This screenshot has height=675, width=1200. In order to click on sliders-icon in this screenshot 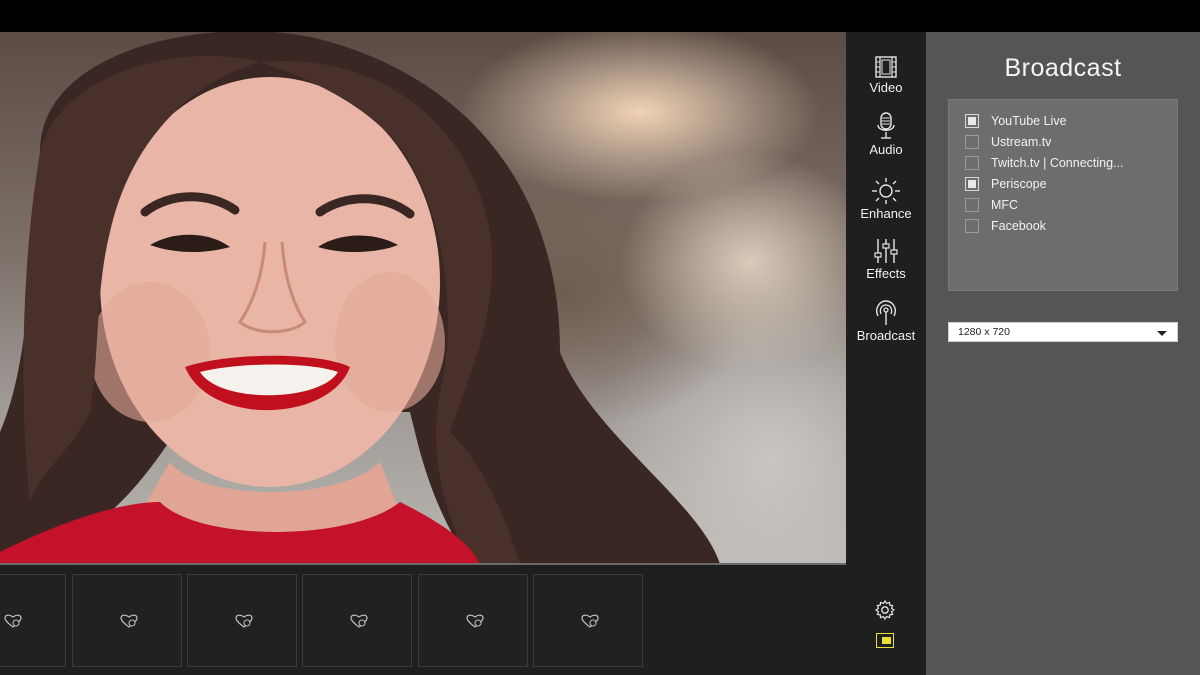, I will do `click(886, 251)`.